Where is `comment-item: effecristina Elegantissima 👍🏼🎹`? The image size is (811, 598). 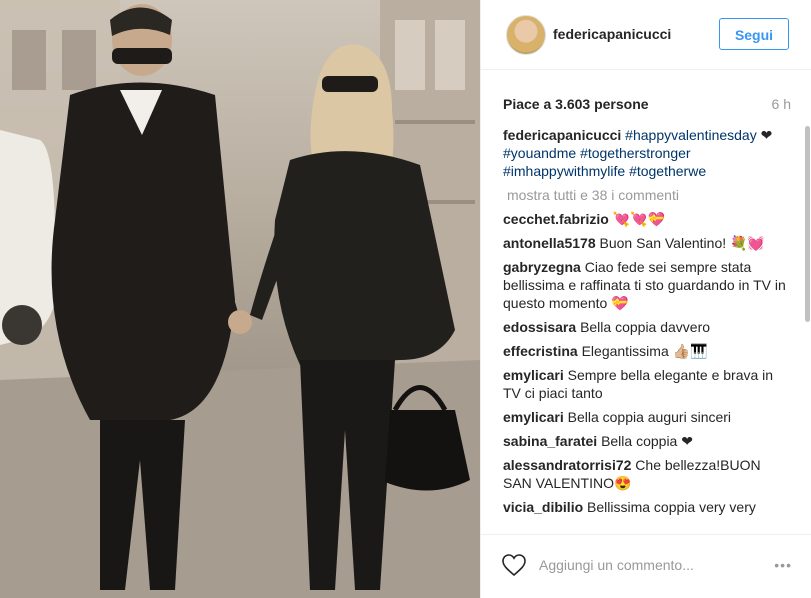 comment-item: effecristina Elegantissima 👍🏼🎹 is located at coordinates (644, 351).